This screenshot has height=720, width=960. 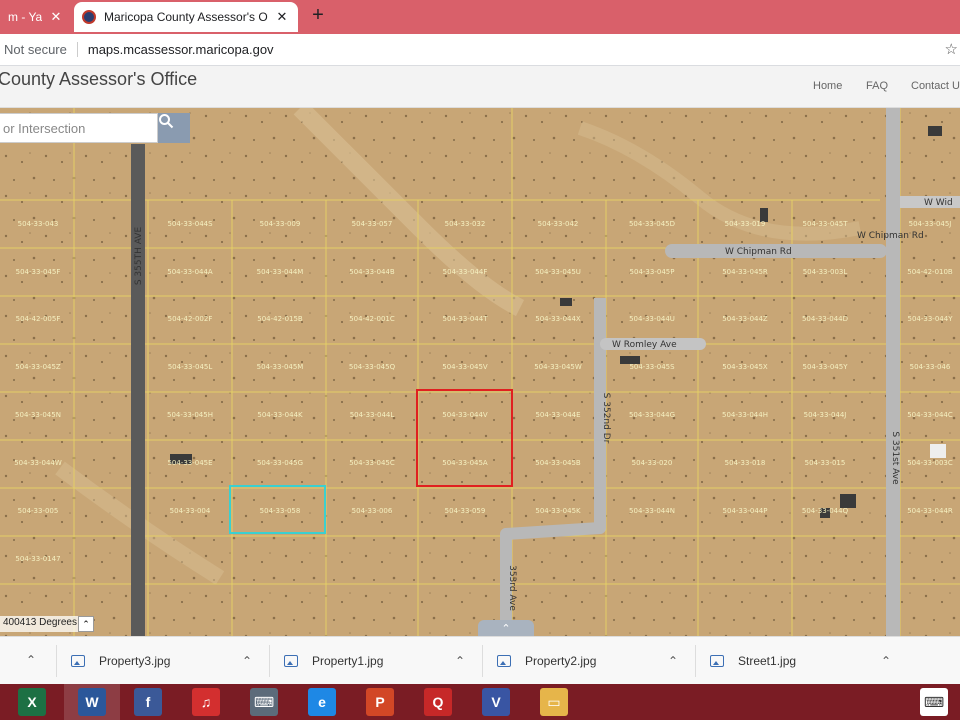 What do you see at coordinates (322, 702) in the screenshot?
I see `internet-explorer-icon: e` at bounding box center [322, 702].